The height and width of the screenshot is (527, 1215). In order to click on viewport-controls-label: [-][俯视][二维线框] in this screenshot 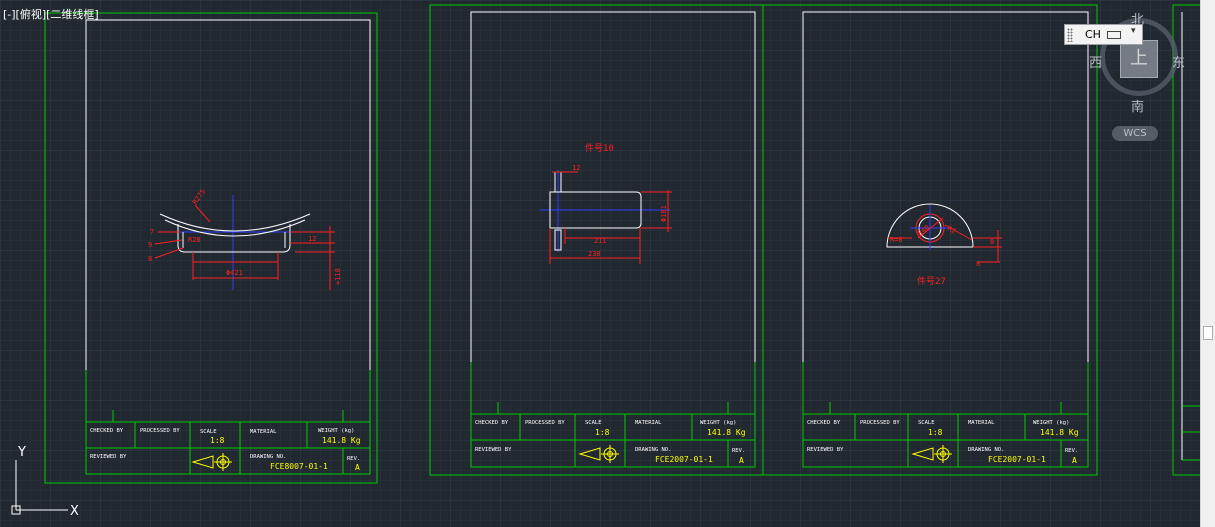, I will do `click(51, 14)`.